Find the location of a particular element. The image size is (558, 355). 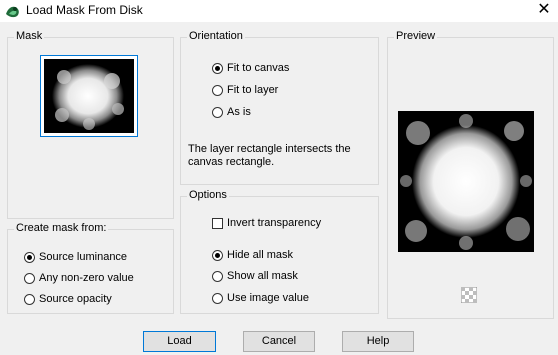

radio-label: Use image value is located at coordinates (268, 298).